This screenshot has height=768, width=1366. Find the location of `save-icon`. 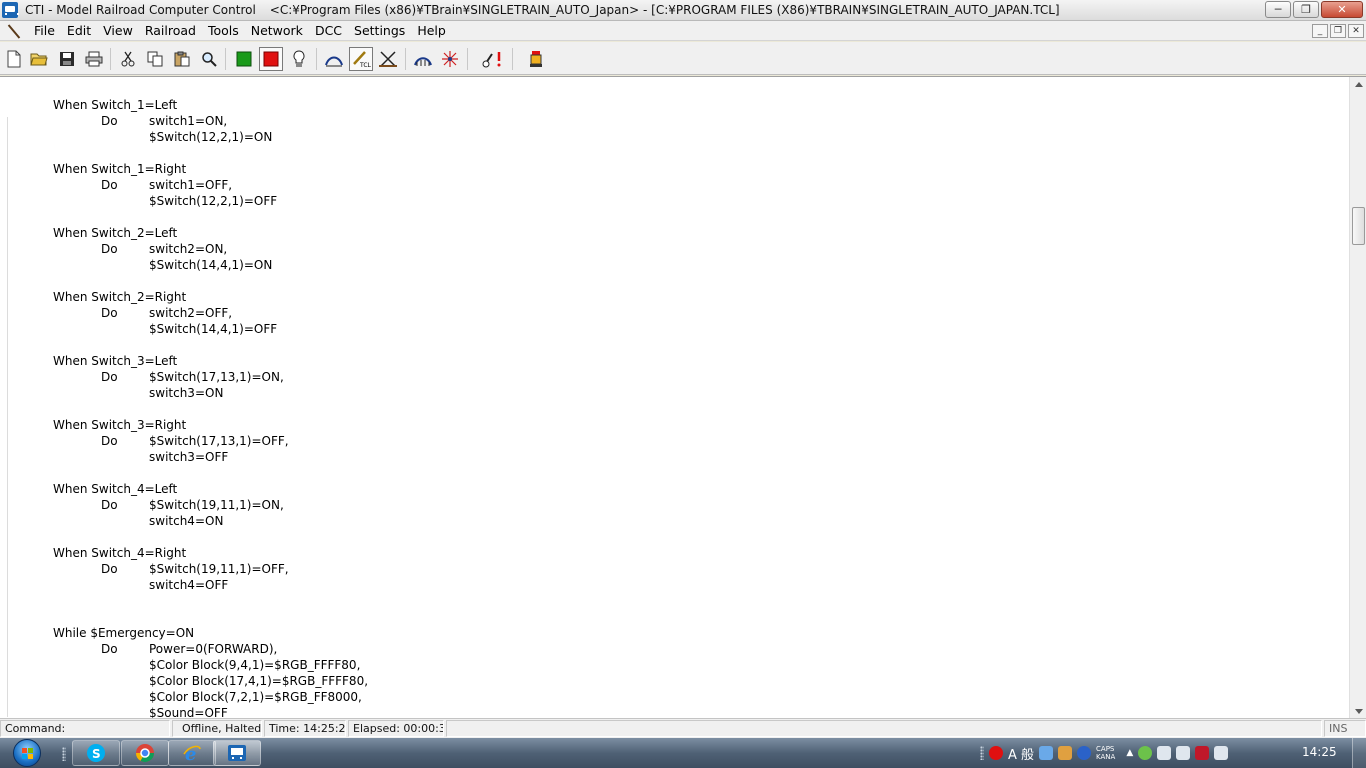

save-icon is located at coordinates (67, 59).